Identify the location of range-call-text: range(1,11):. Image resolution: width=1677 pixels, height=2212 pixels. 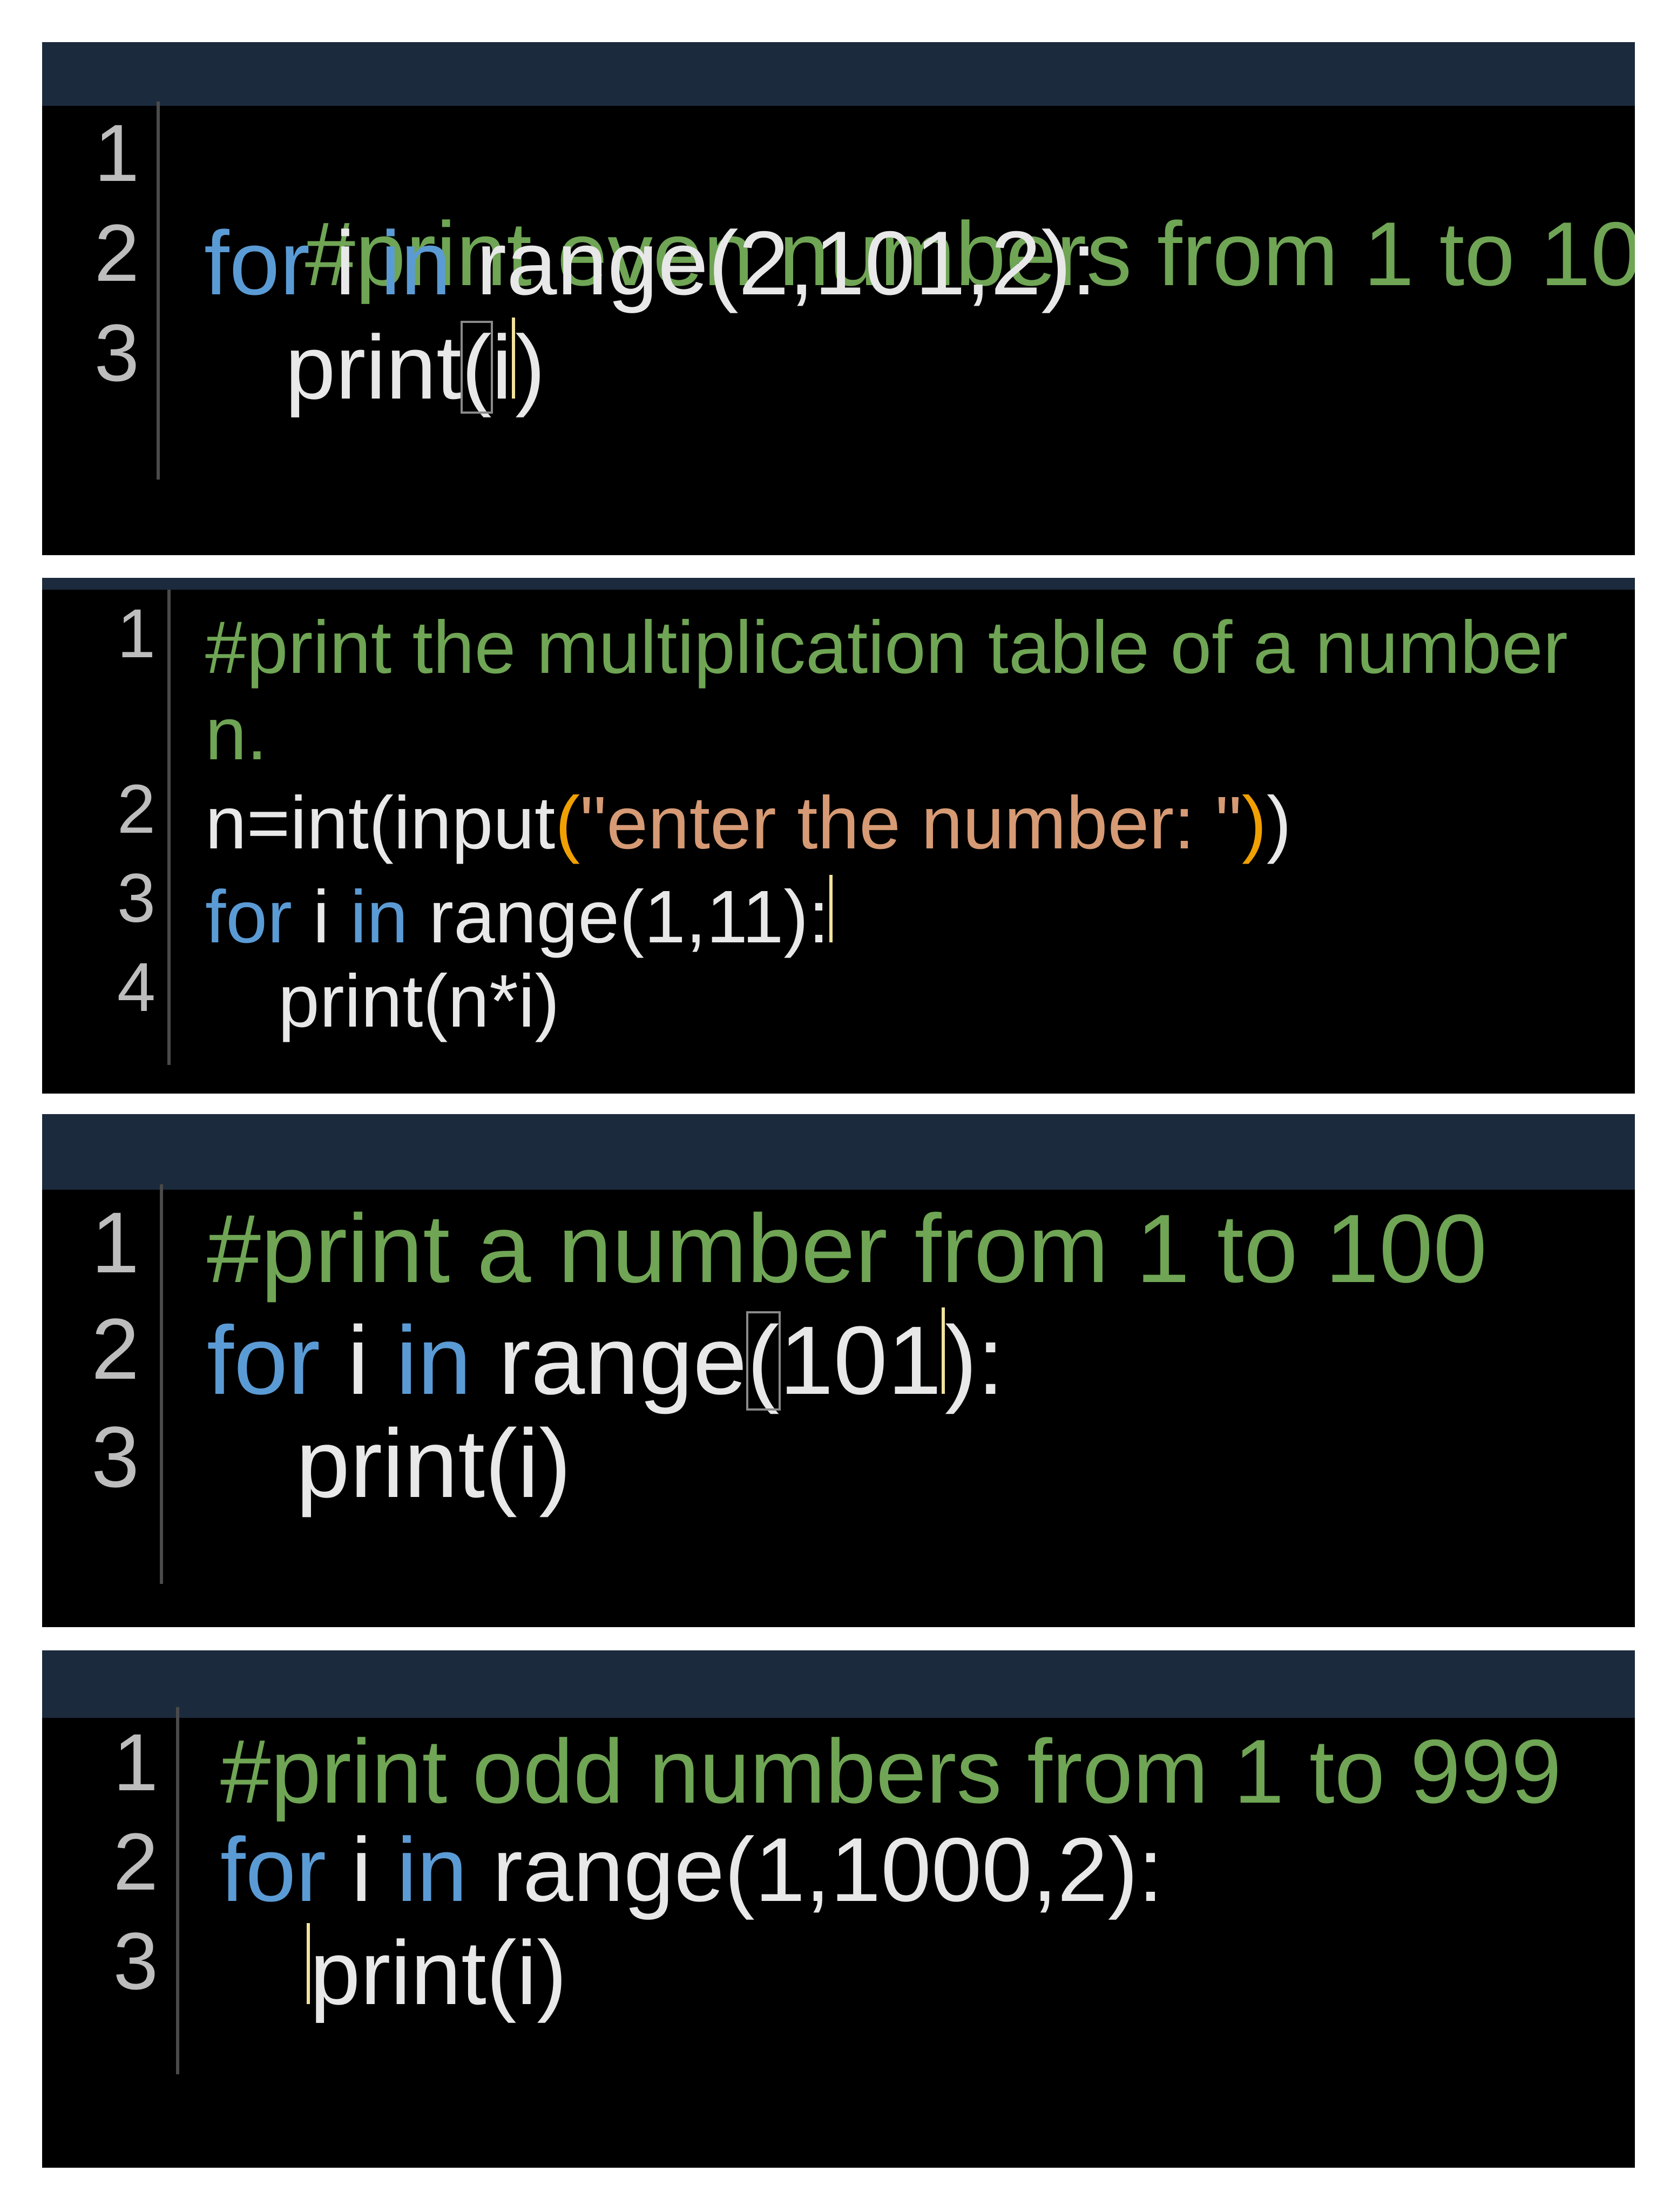
(618, 917).